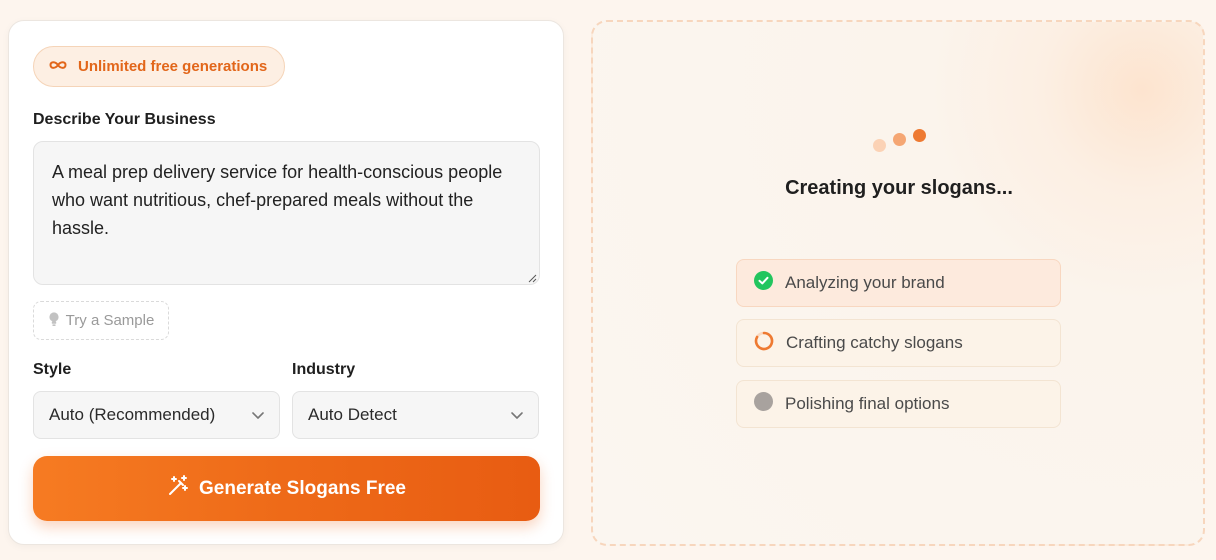 The height and width of the screenshot is (560, 1216). I want to click on style-label: Style, so click(52, 369).